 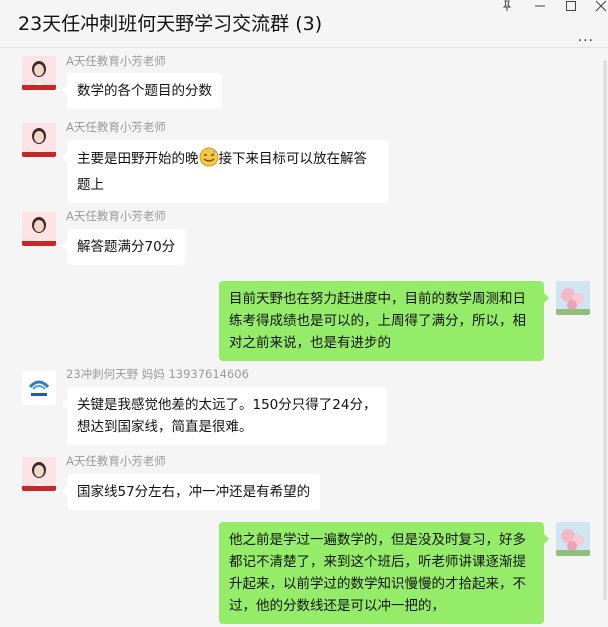 I want to click on chat-title: 23天任冲刺班何天野学习交流群 (3), so click(x=170, y=24).